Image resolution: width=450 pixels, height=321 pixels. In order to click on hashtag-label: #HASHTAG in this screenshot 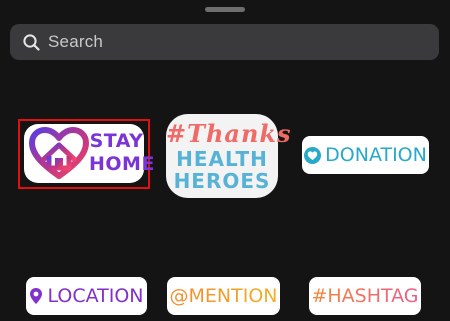, I will do `click(365, 296)`.